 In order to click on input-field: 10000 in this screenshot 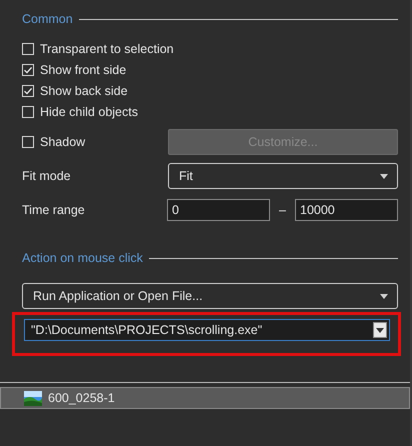, I will do `click(346, 210)`.